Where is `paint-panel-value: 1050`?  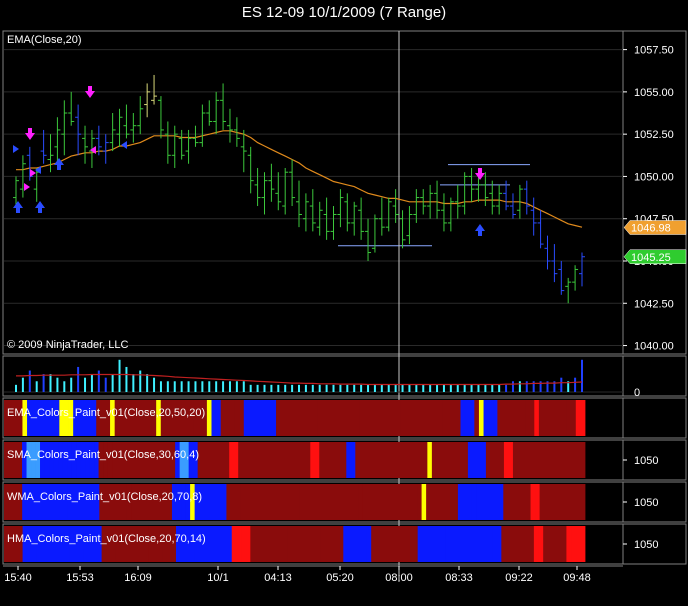 paint-panel-value: 1050 is located at coordinates (646, 461).